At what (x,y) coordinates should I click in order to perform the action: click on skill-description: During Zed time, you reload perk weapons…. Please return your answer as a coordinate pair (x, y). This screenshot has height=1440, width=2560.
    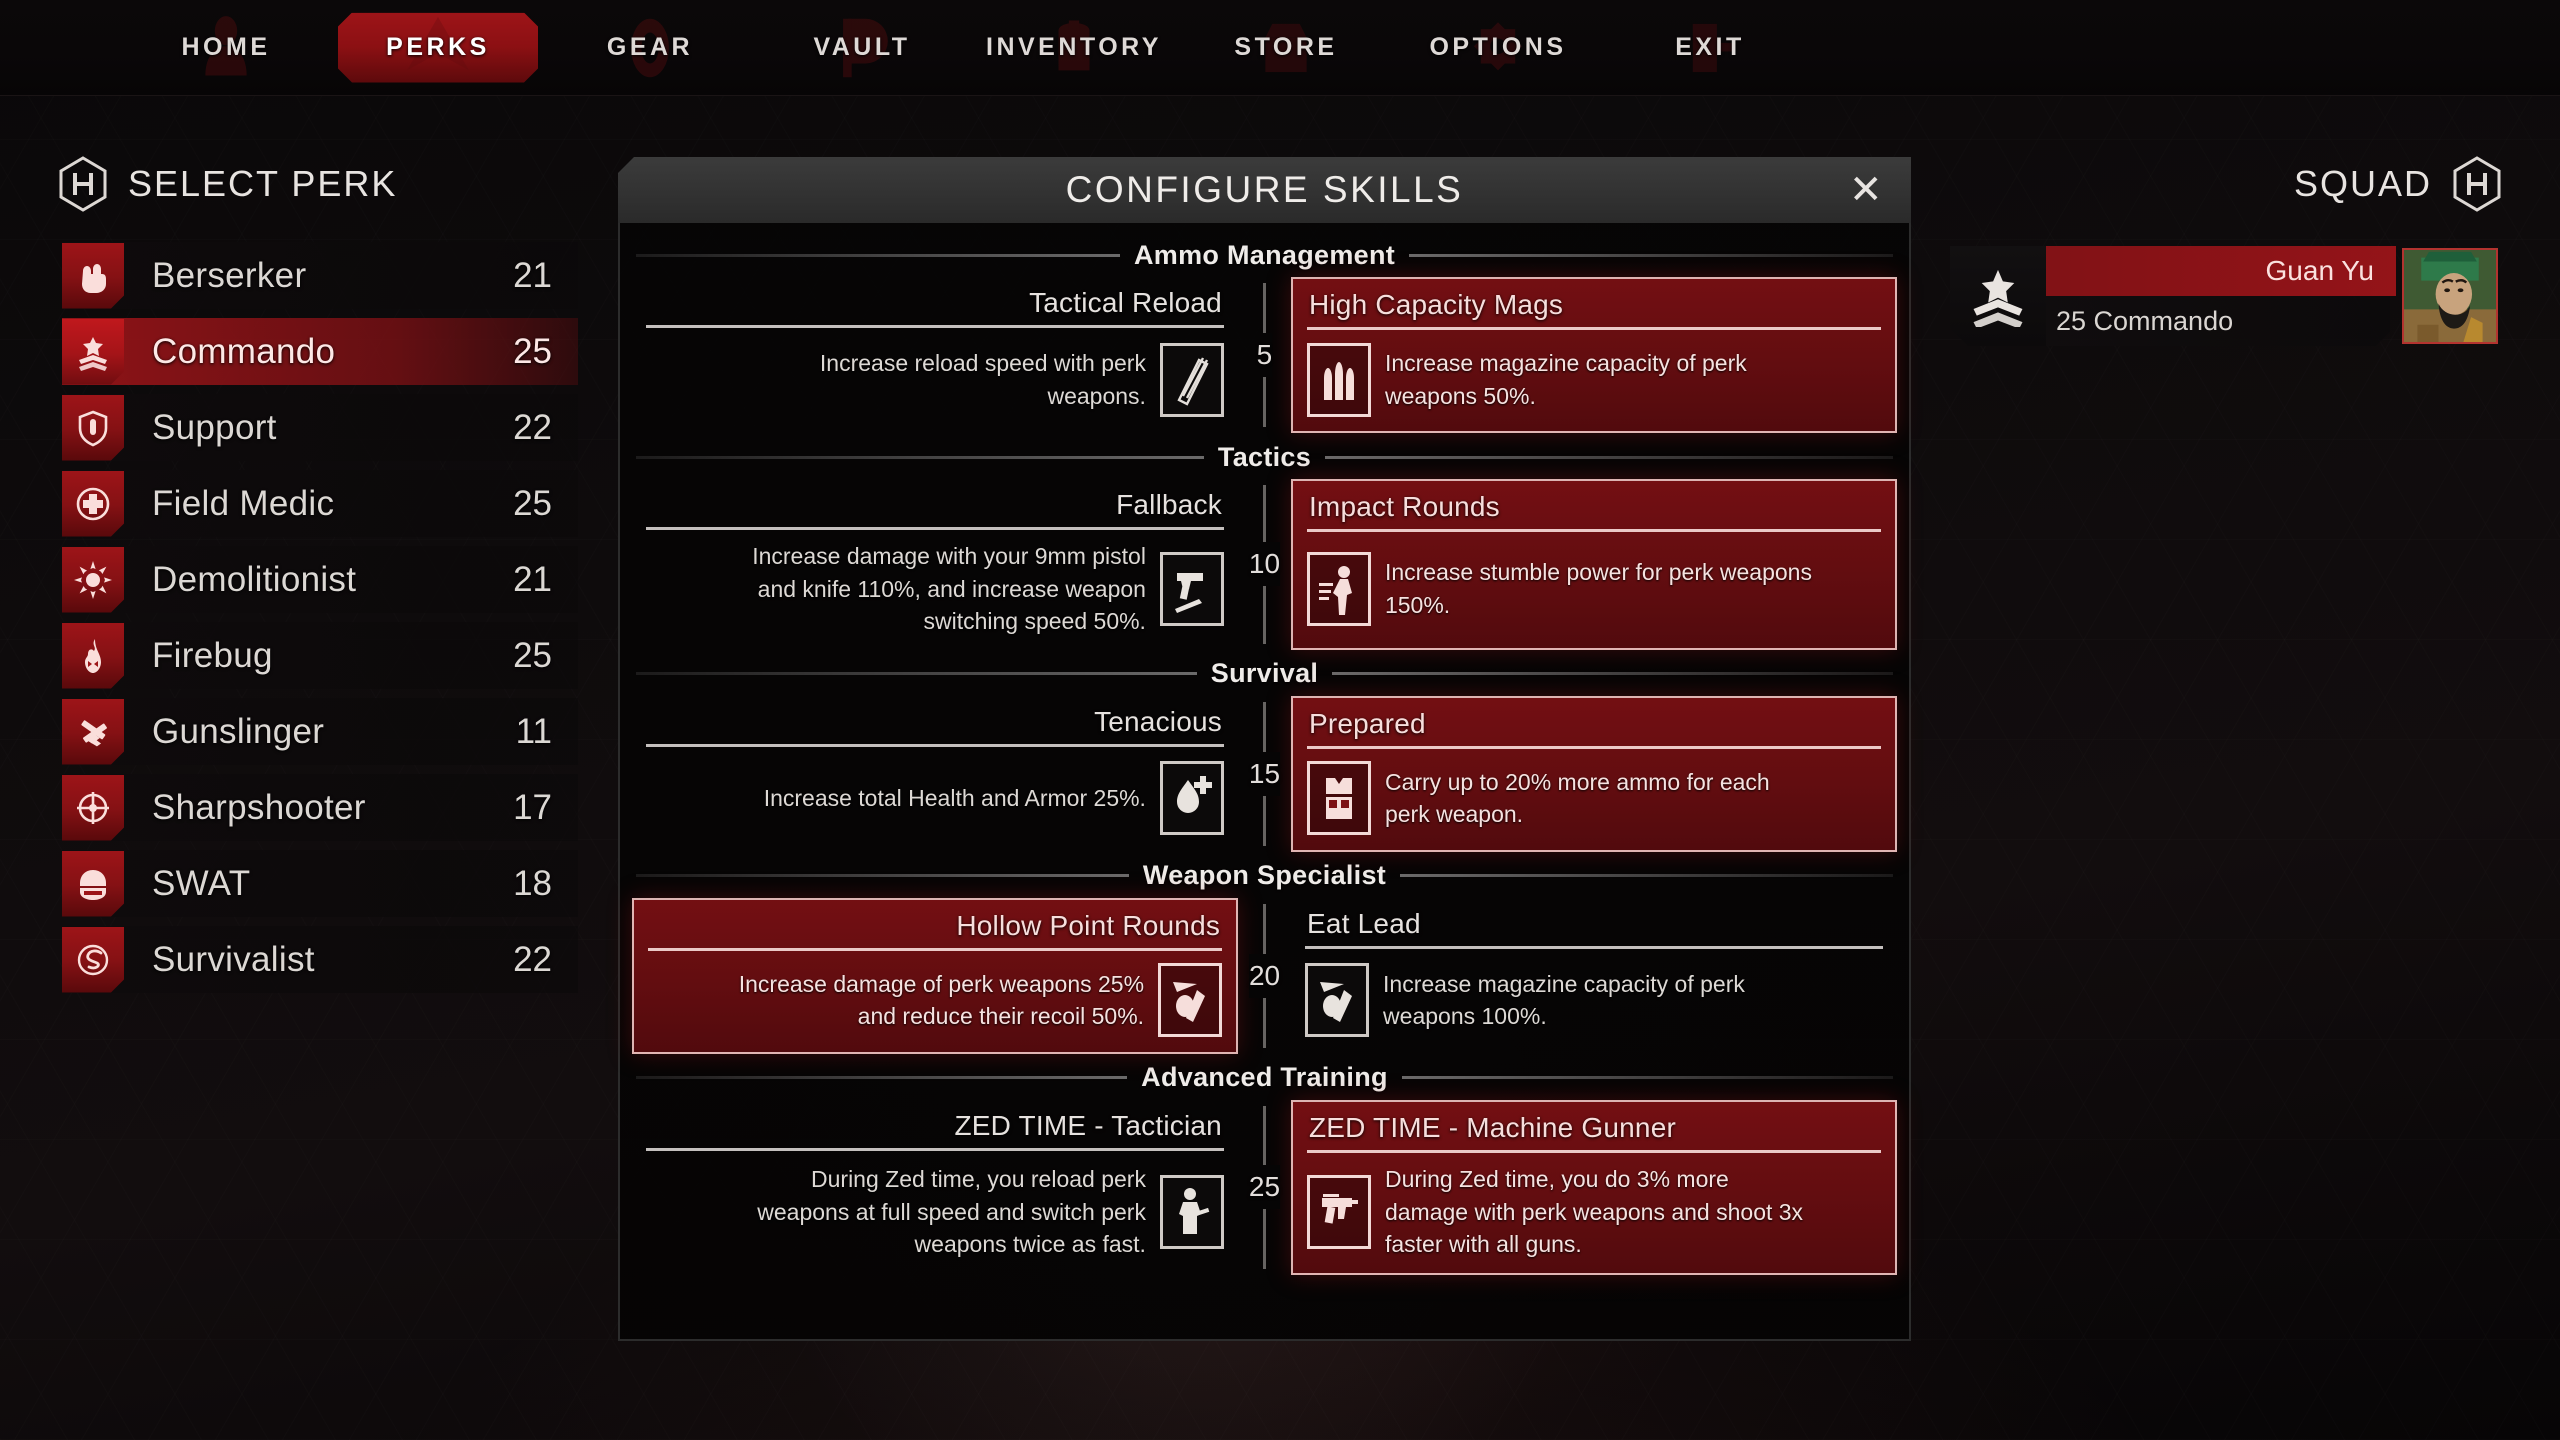
    Looking at the image, I should click on (951, 1211).